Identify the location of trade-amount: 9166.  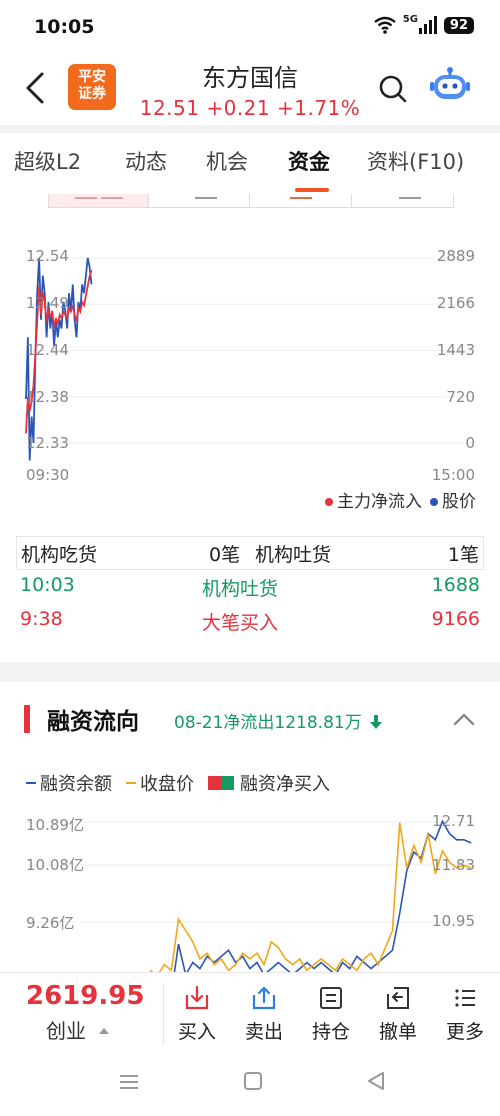
(455, 619).